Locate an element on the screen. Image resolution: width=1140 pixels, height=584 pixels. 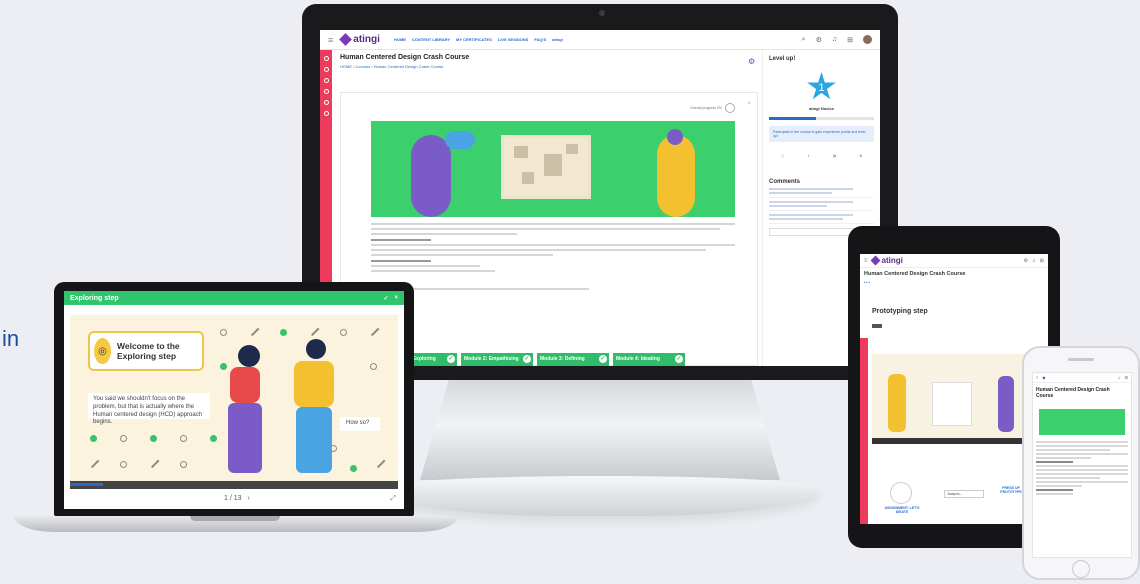
nav-certificates: MY CERTIFICATES is located at coordinates (474, 39).